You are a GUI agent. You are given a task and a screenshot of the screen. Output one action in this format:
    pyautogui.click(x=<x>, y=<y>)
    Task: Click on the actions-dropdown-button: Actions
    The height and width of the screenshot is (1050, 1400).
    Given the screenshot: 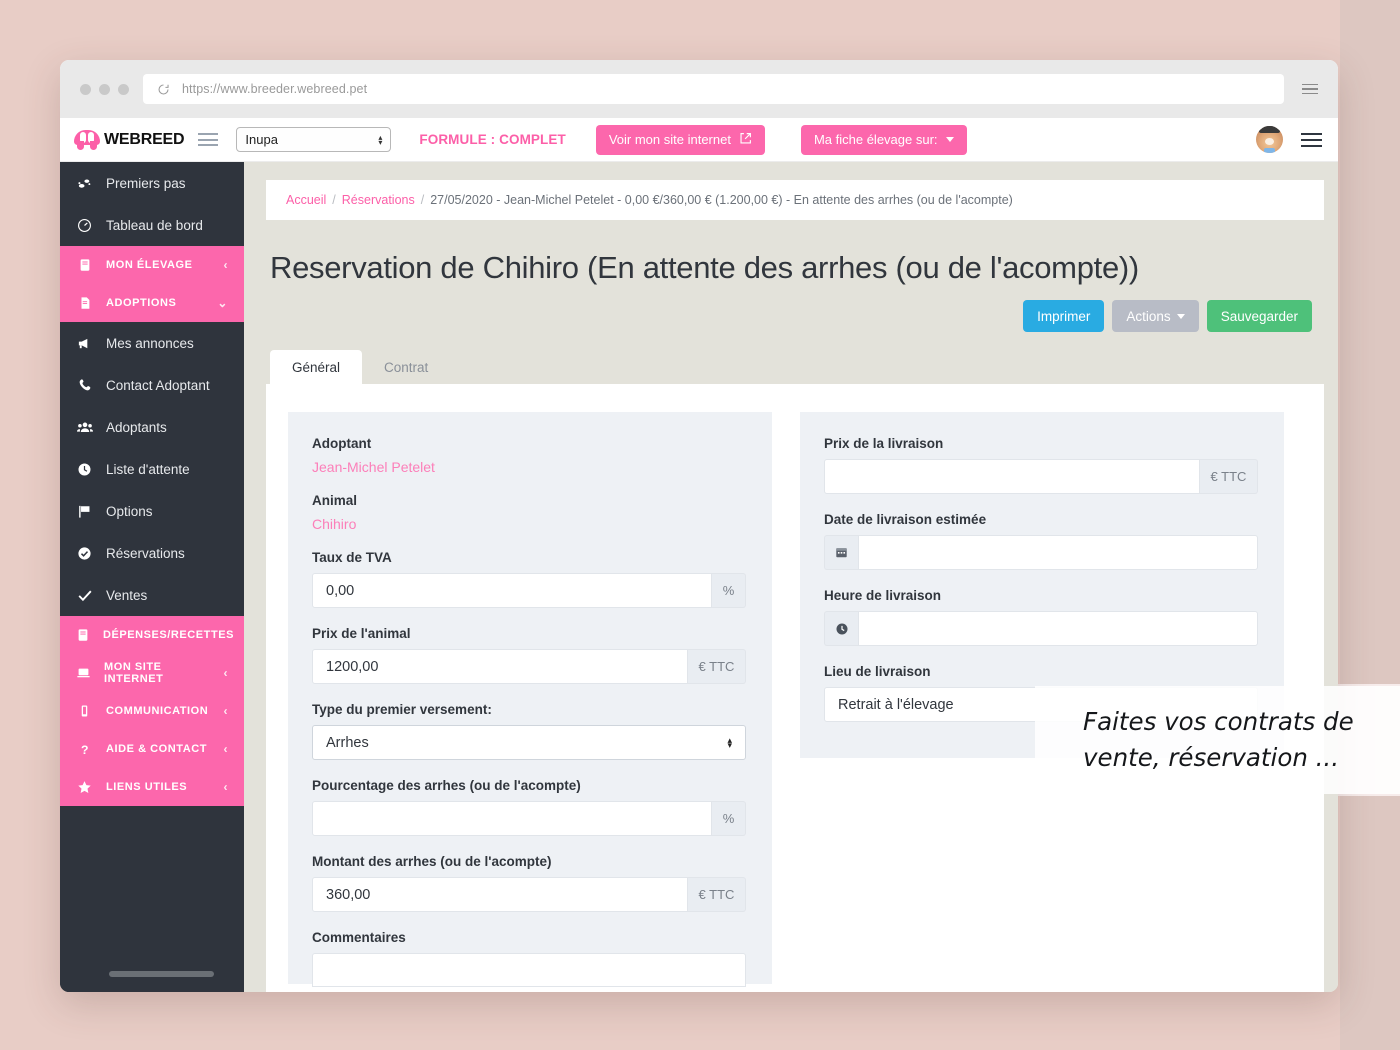 What is the action you would take?
    pyautogui.click(x=1155, y=316)
    